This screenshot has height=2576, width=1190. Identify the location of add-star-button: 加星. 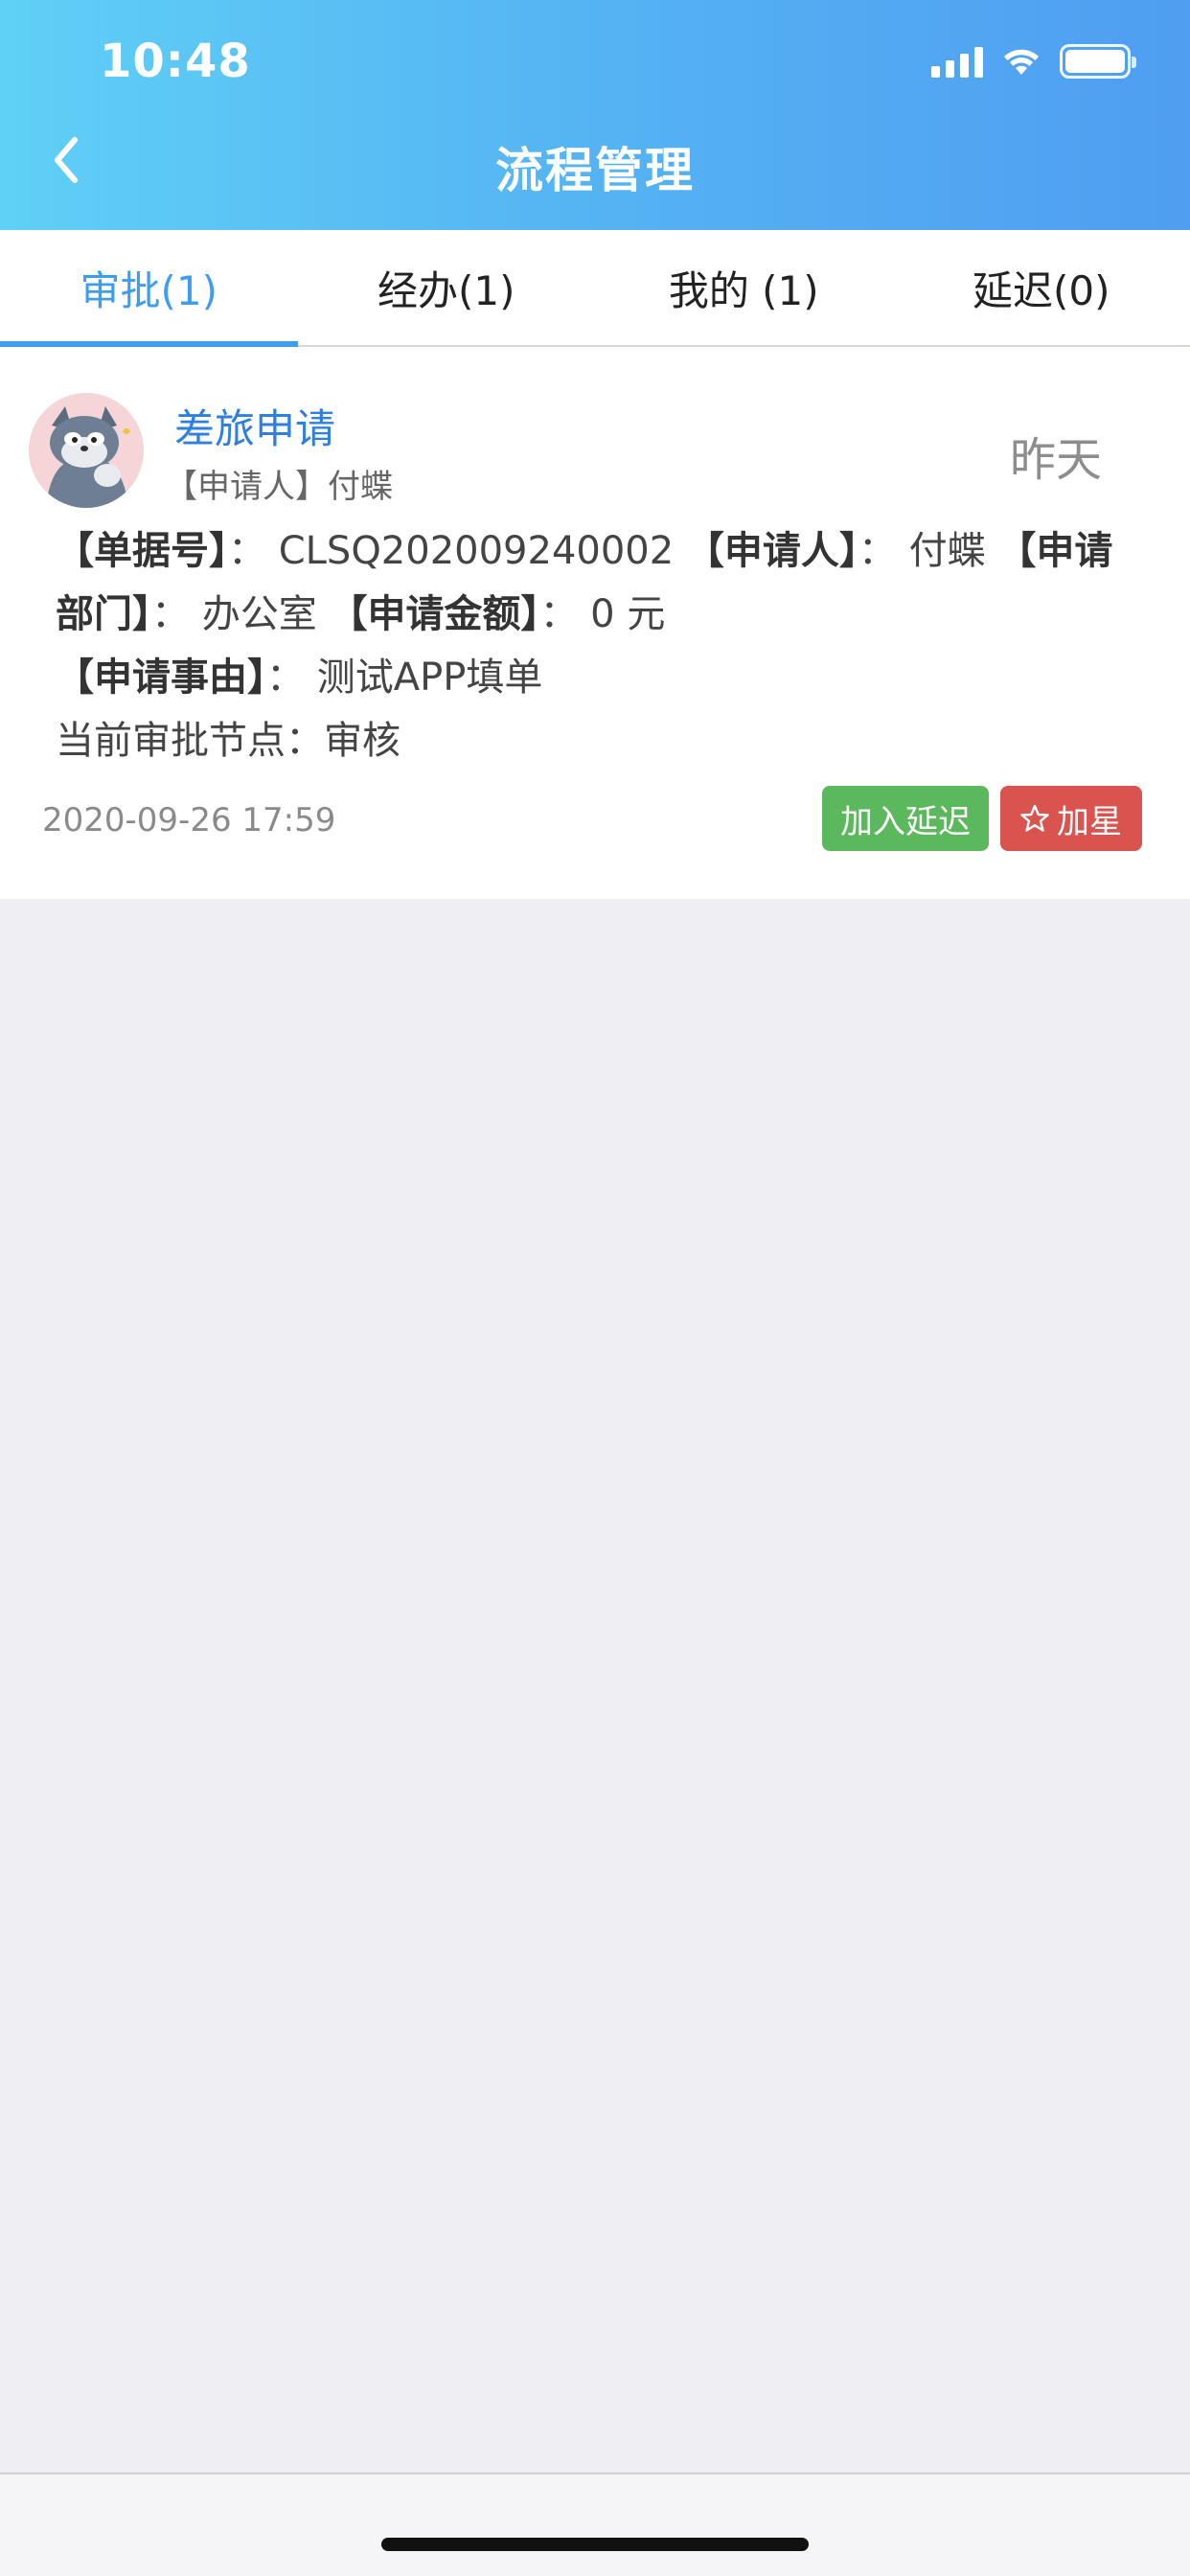
(1071, 818).